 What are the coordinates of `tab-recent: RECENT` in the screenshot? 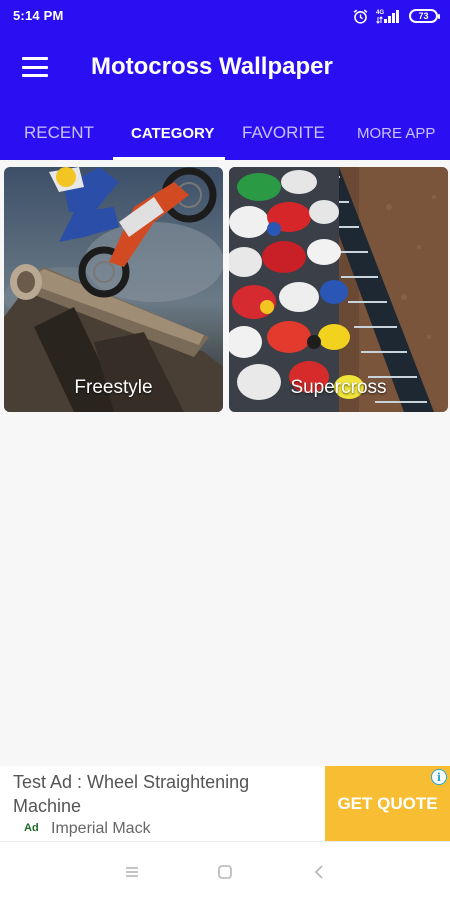 It's located at (59, 133).